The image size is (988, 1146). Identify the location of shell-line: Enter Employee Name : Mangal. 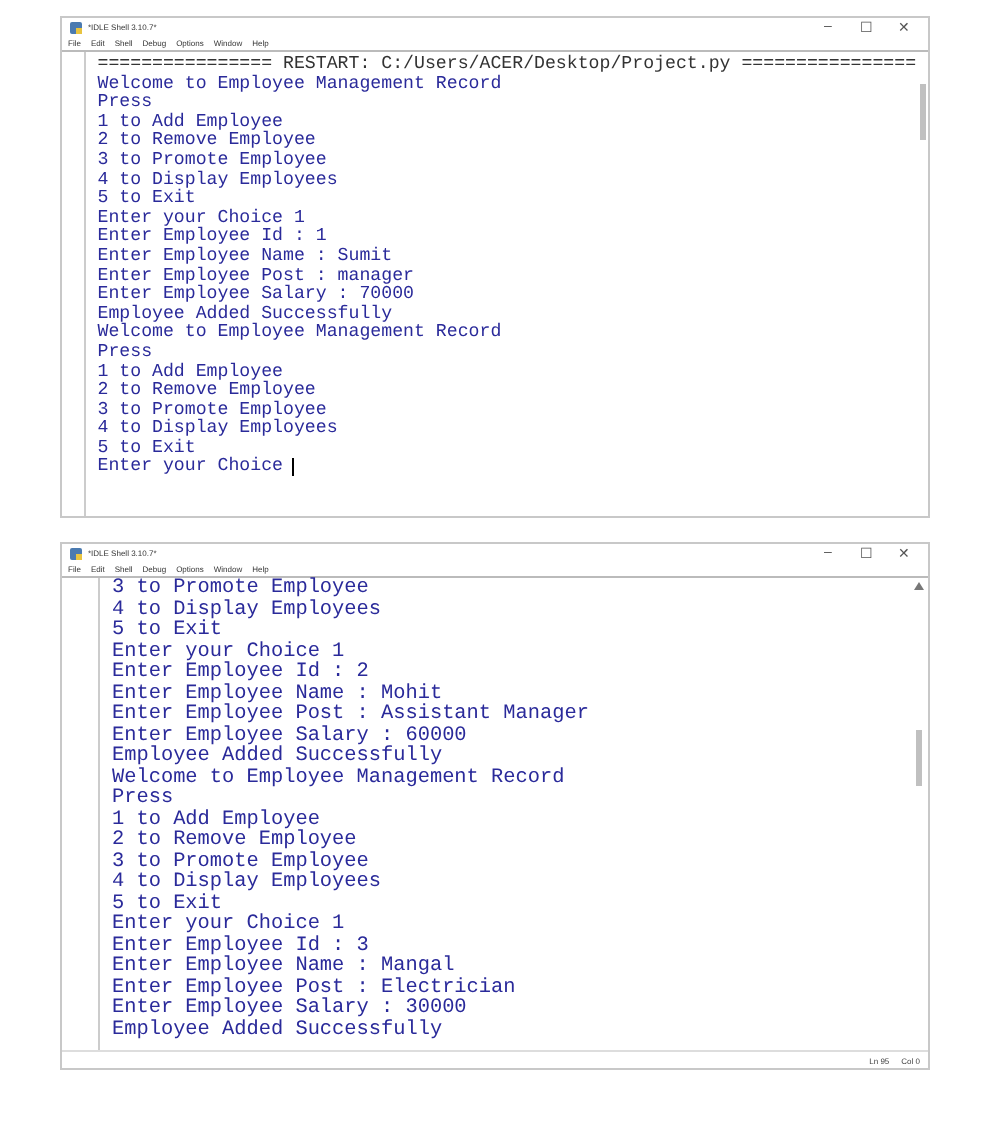
(283, 968).